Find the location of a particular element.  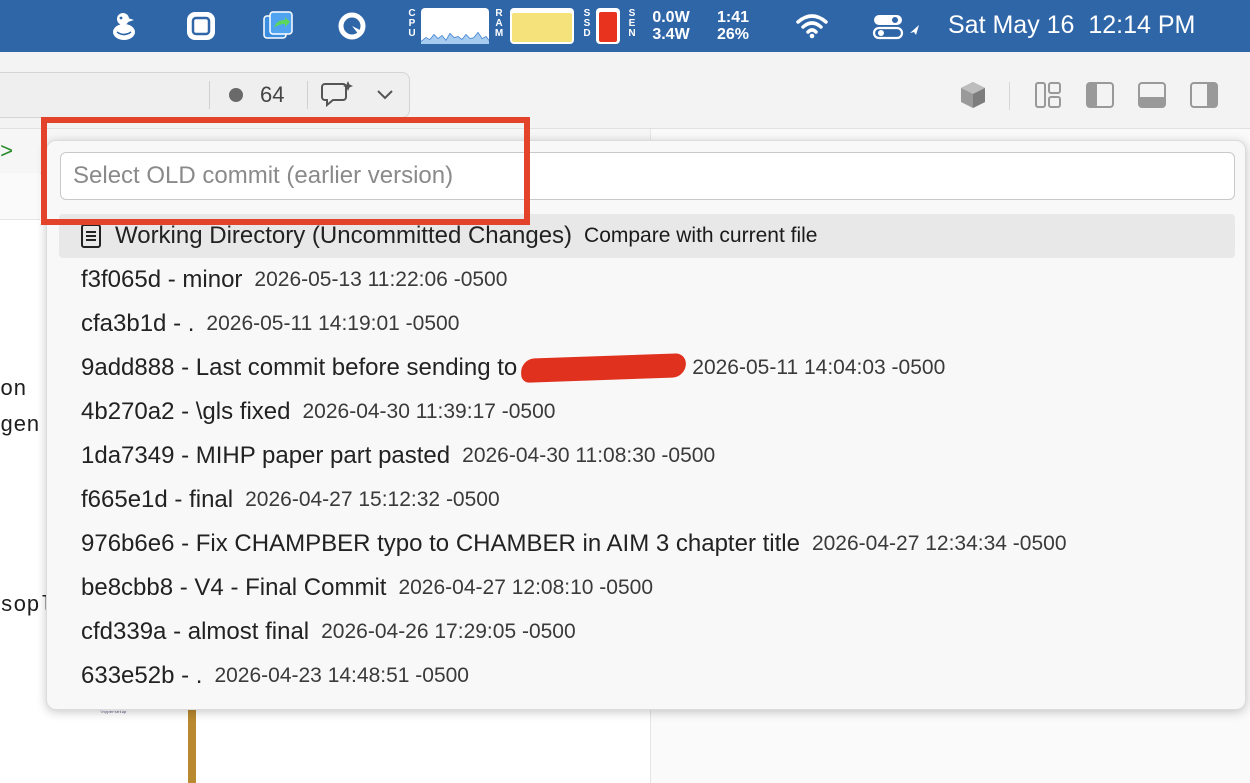

cpu-graph is located at coordinates (455, 26).